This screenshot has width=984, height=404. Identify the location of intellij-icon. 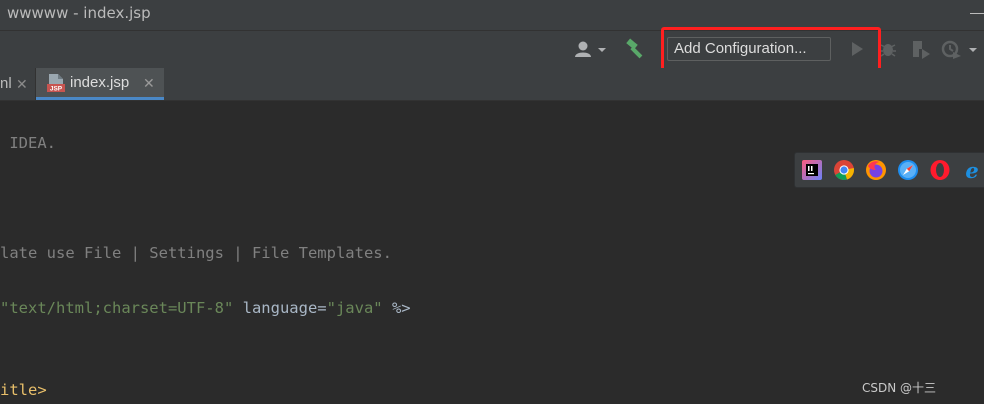
(812, 170).